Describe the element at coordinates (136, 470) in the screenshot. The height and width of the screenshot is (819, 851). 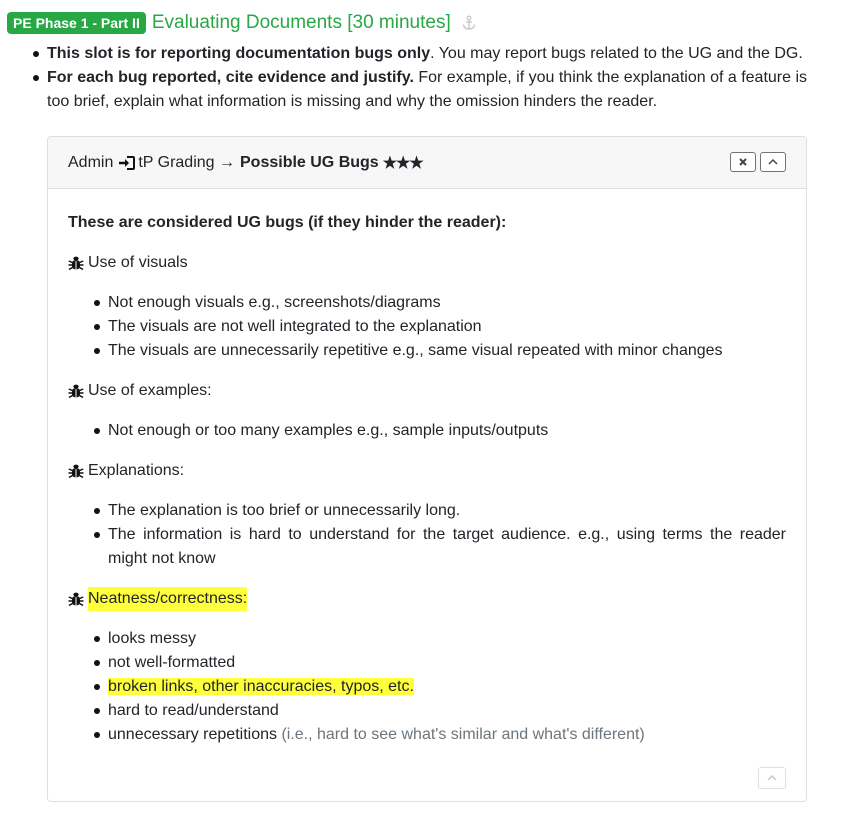
I see `section-title-text: Explanations:` at that location.